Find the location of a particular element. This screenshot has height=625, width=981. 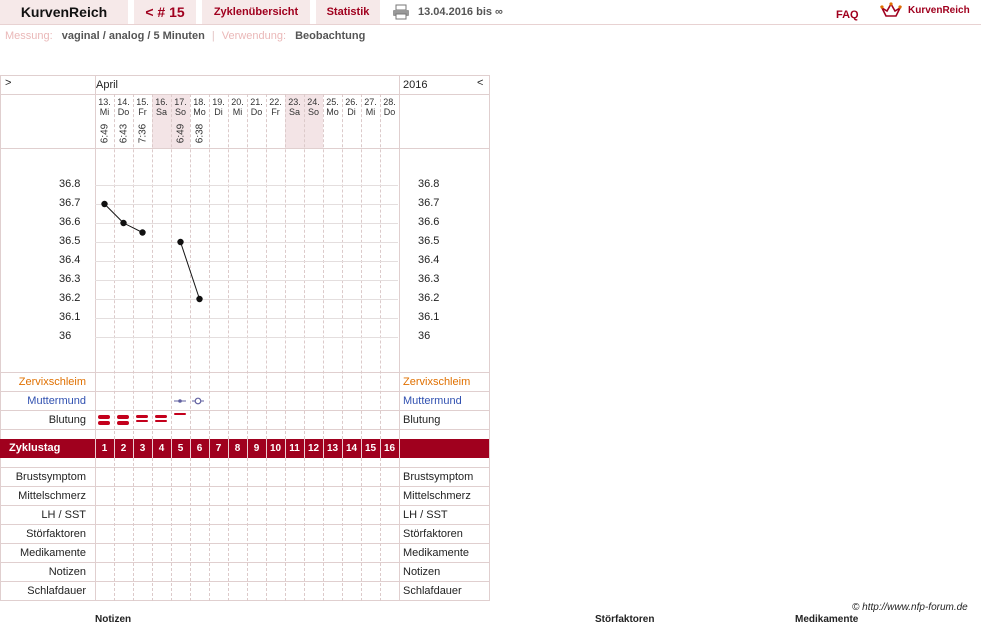

cycle-day-number: 4 is located at coordinates (161, 448).